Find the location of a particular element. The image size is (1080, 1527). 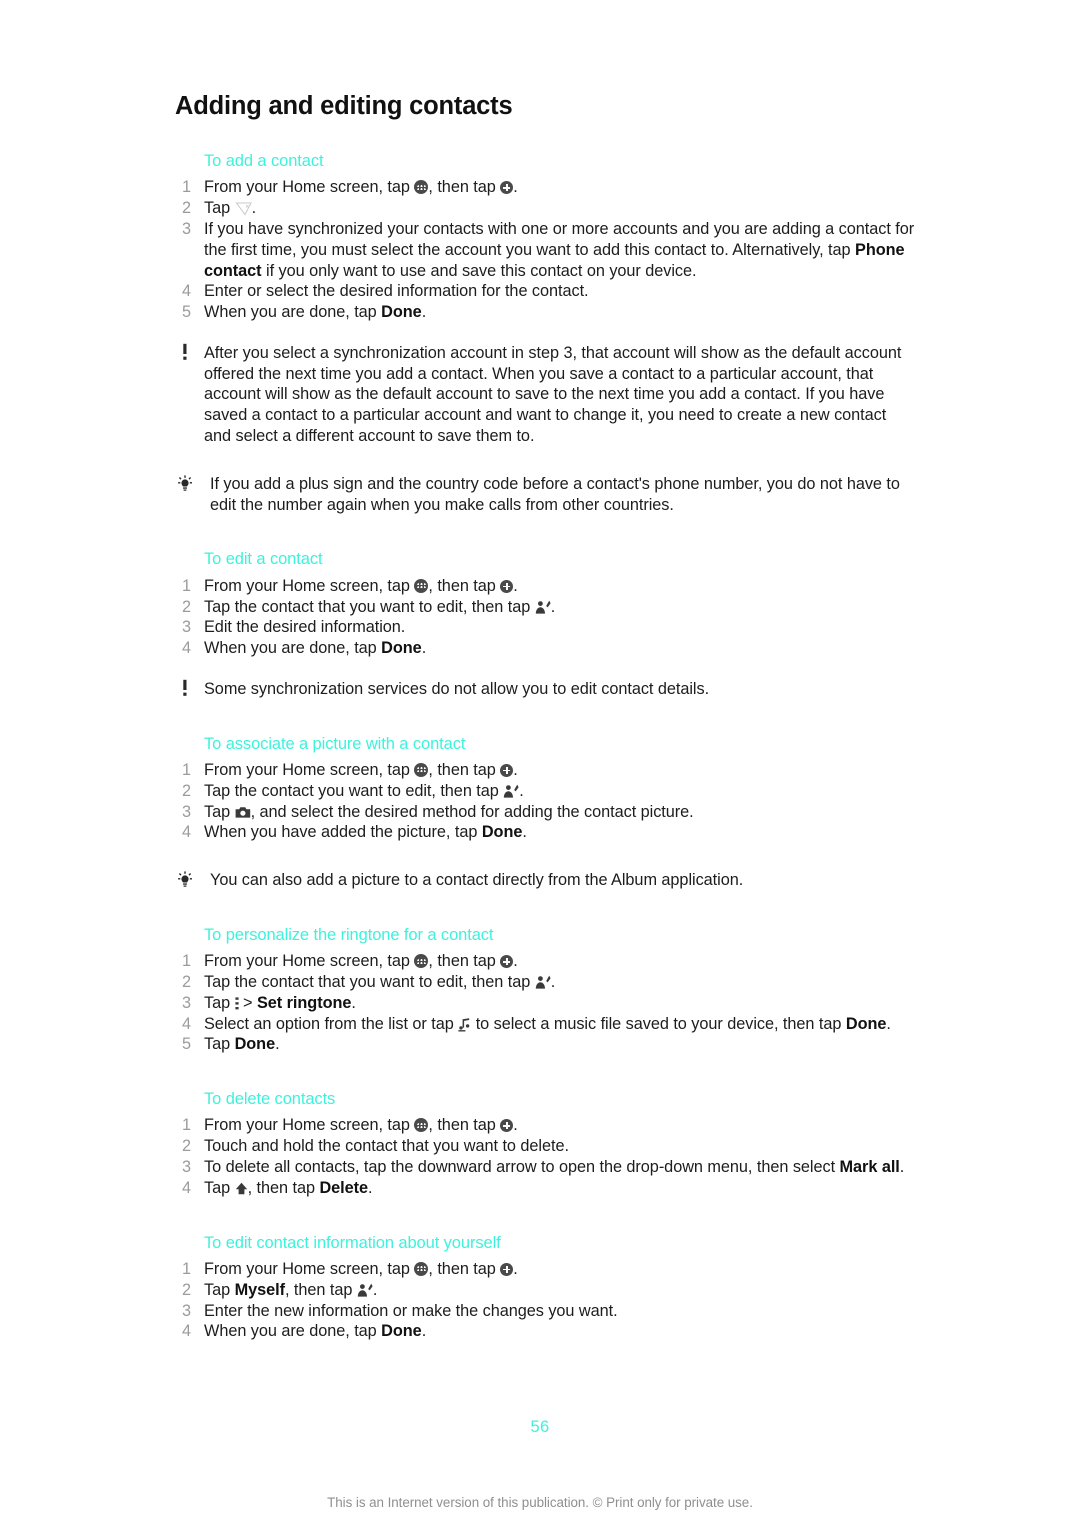

text-run: Edit the desired information. is located at coordinates (305, 627).